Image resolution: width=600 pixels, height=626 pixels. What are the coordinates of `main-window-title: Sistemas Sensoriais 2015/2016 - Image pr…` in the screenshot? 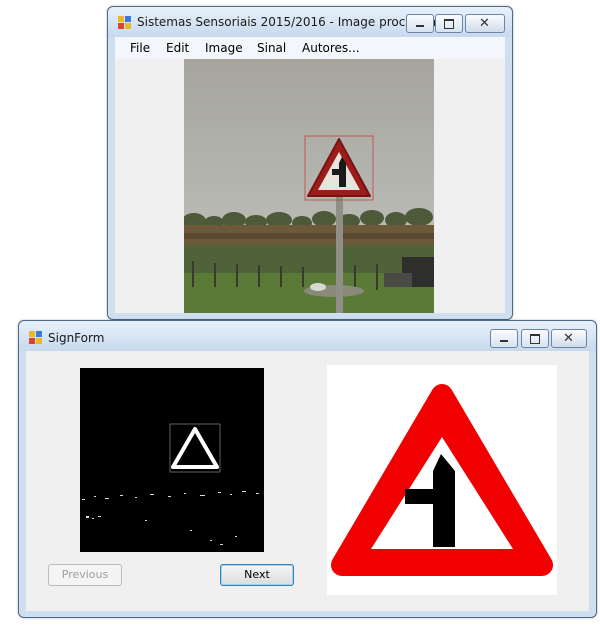 It's located at (292, 22).